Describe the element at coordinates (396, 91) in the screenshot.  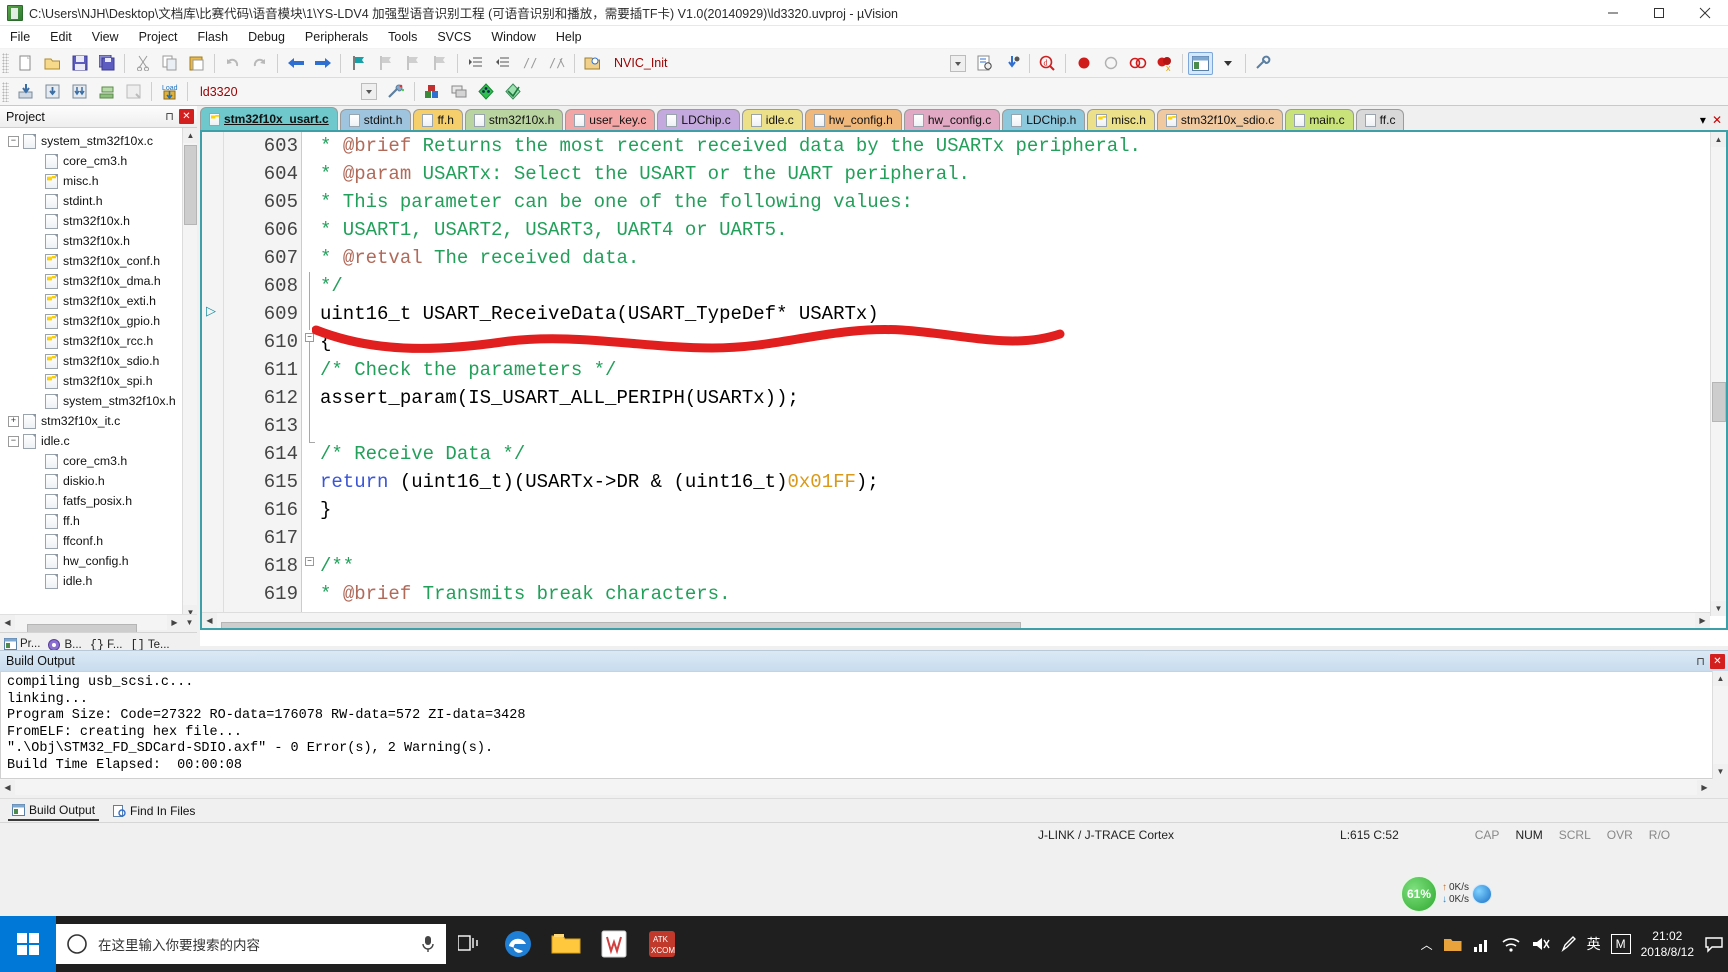
I see `target-options-icon` at that location.